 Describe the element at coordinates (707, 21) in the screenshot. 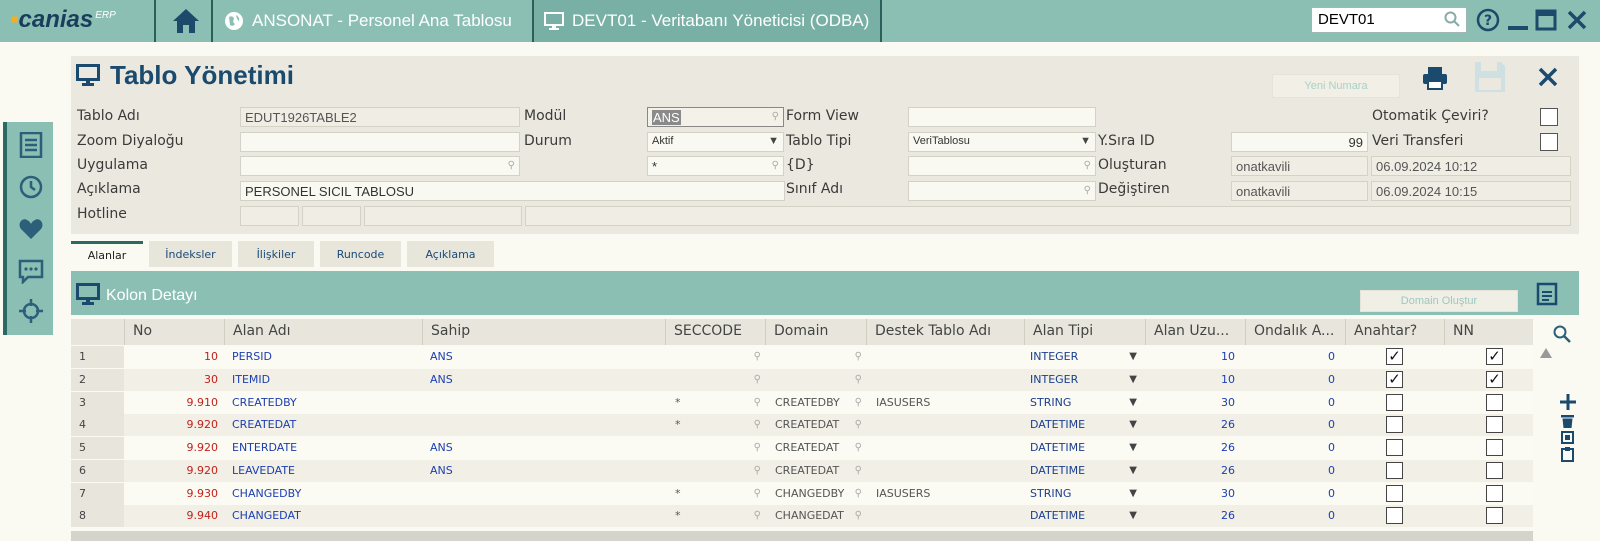

I see `tab-devt01: DEVT01 - Veritabanı Yöneticisi (ODBA)` at that location.